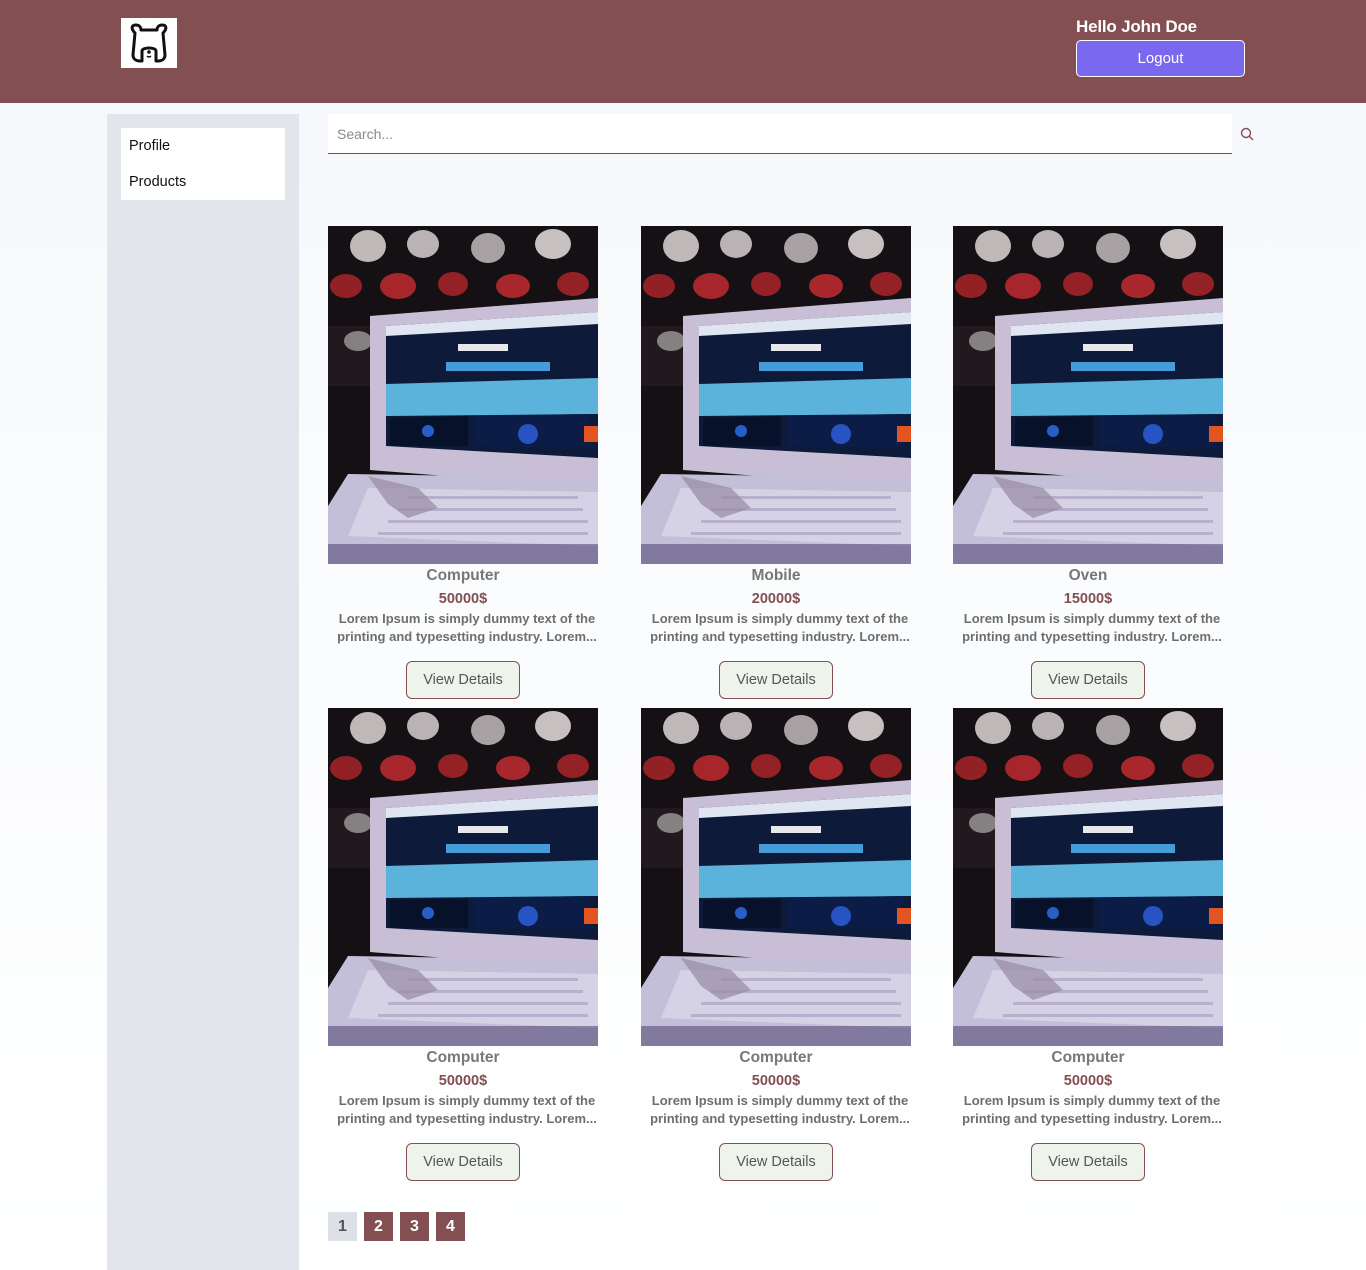  I want to click on logo, so click(149, 43).